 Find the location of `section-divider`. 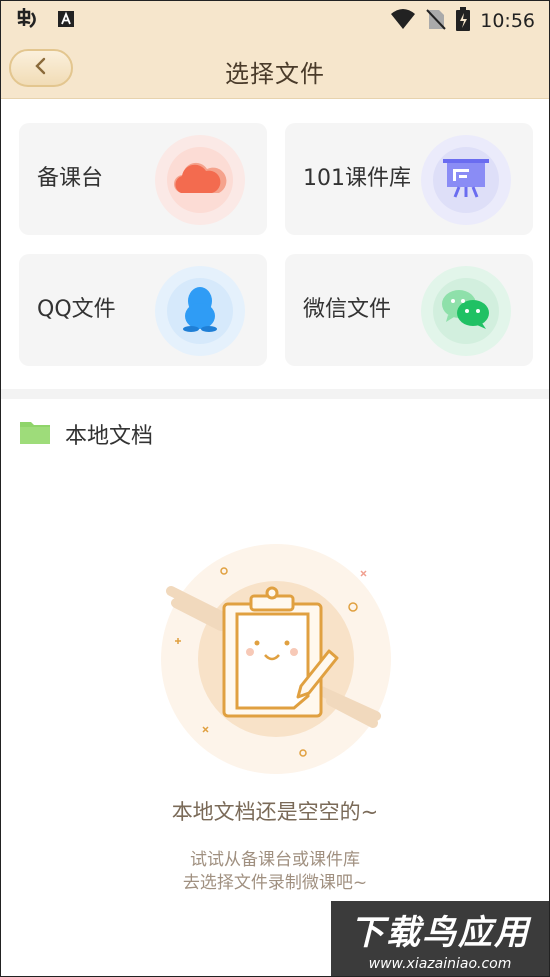

section-divider is located at coordinates (275, 394).